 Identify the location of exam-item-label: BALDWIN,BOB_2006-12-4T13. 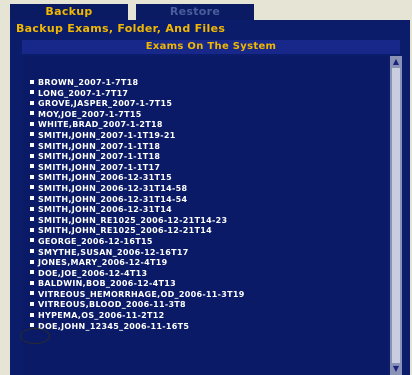
(107, 284).